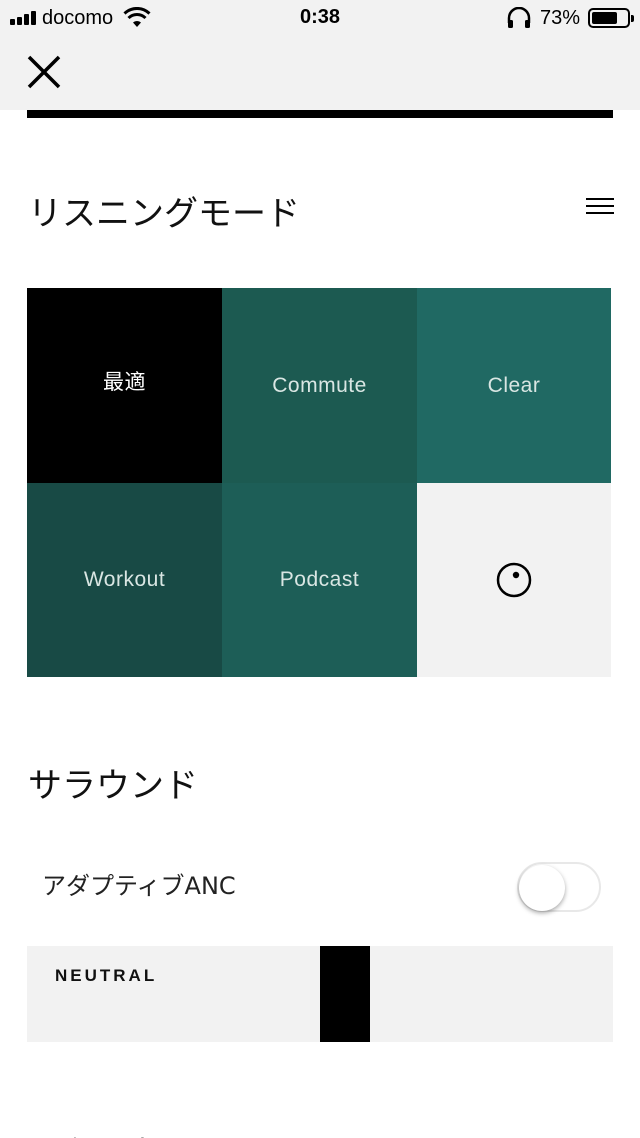  I want to click on mode-tile-add, so click(514, 580).